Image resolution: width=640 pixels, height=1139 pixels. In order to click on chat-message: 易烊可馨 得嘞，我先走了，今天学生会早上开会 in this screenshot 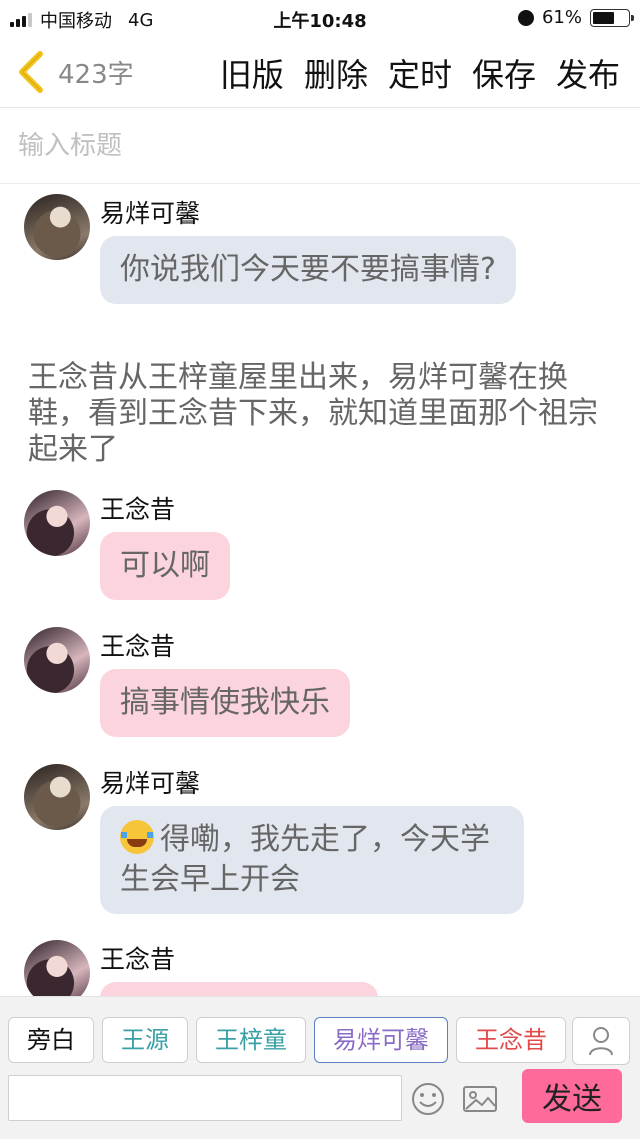, I will do `click(320, 844)`.